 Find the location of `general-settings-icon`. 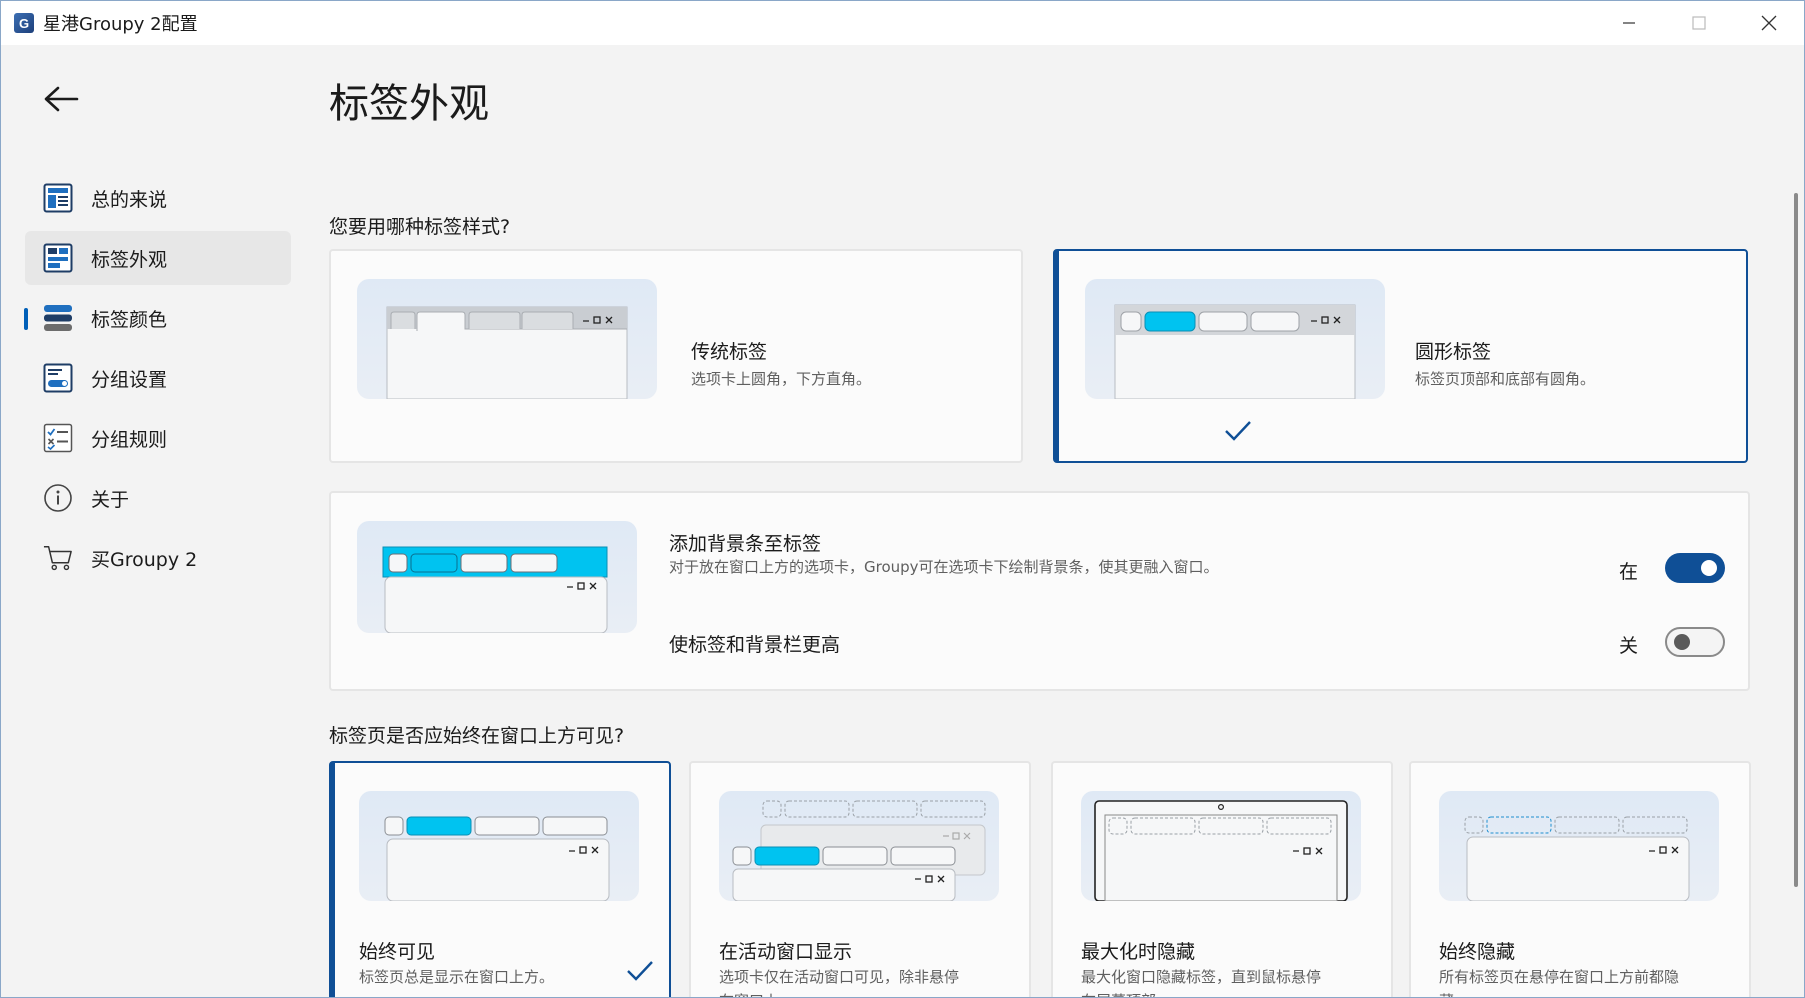

general-settings-icon is located at coordinates (58, 198).